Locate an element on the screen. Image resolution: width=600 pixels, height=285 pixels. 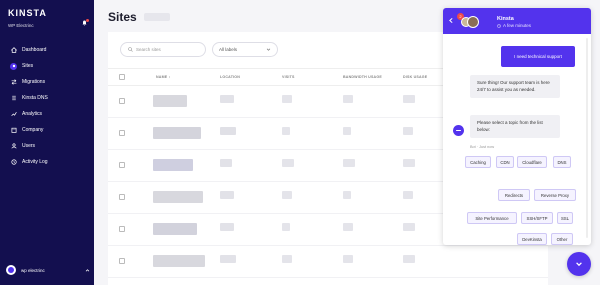
sidebar-item-label: Users is located at coordinates (29, 146).